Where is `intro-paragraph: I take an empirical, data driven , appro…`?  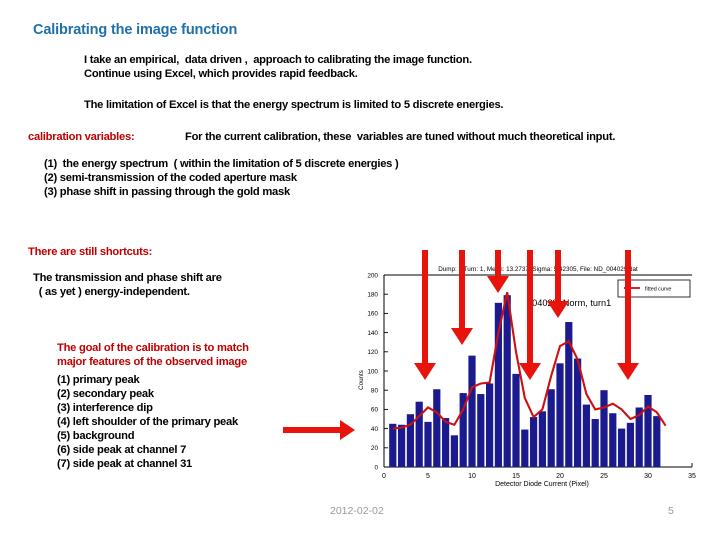 intro-paragraph: I take an empirical, data driven , appro… is located at coordinates (278, 67).